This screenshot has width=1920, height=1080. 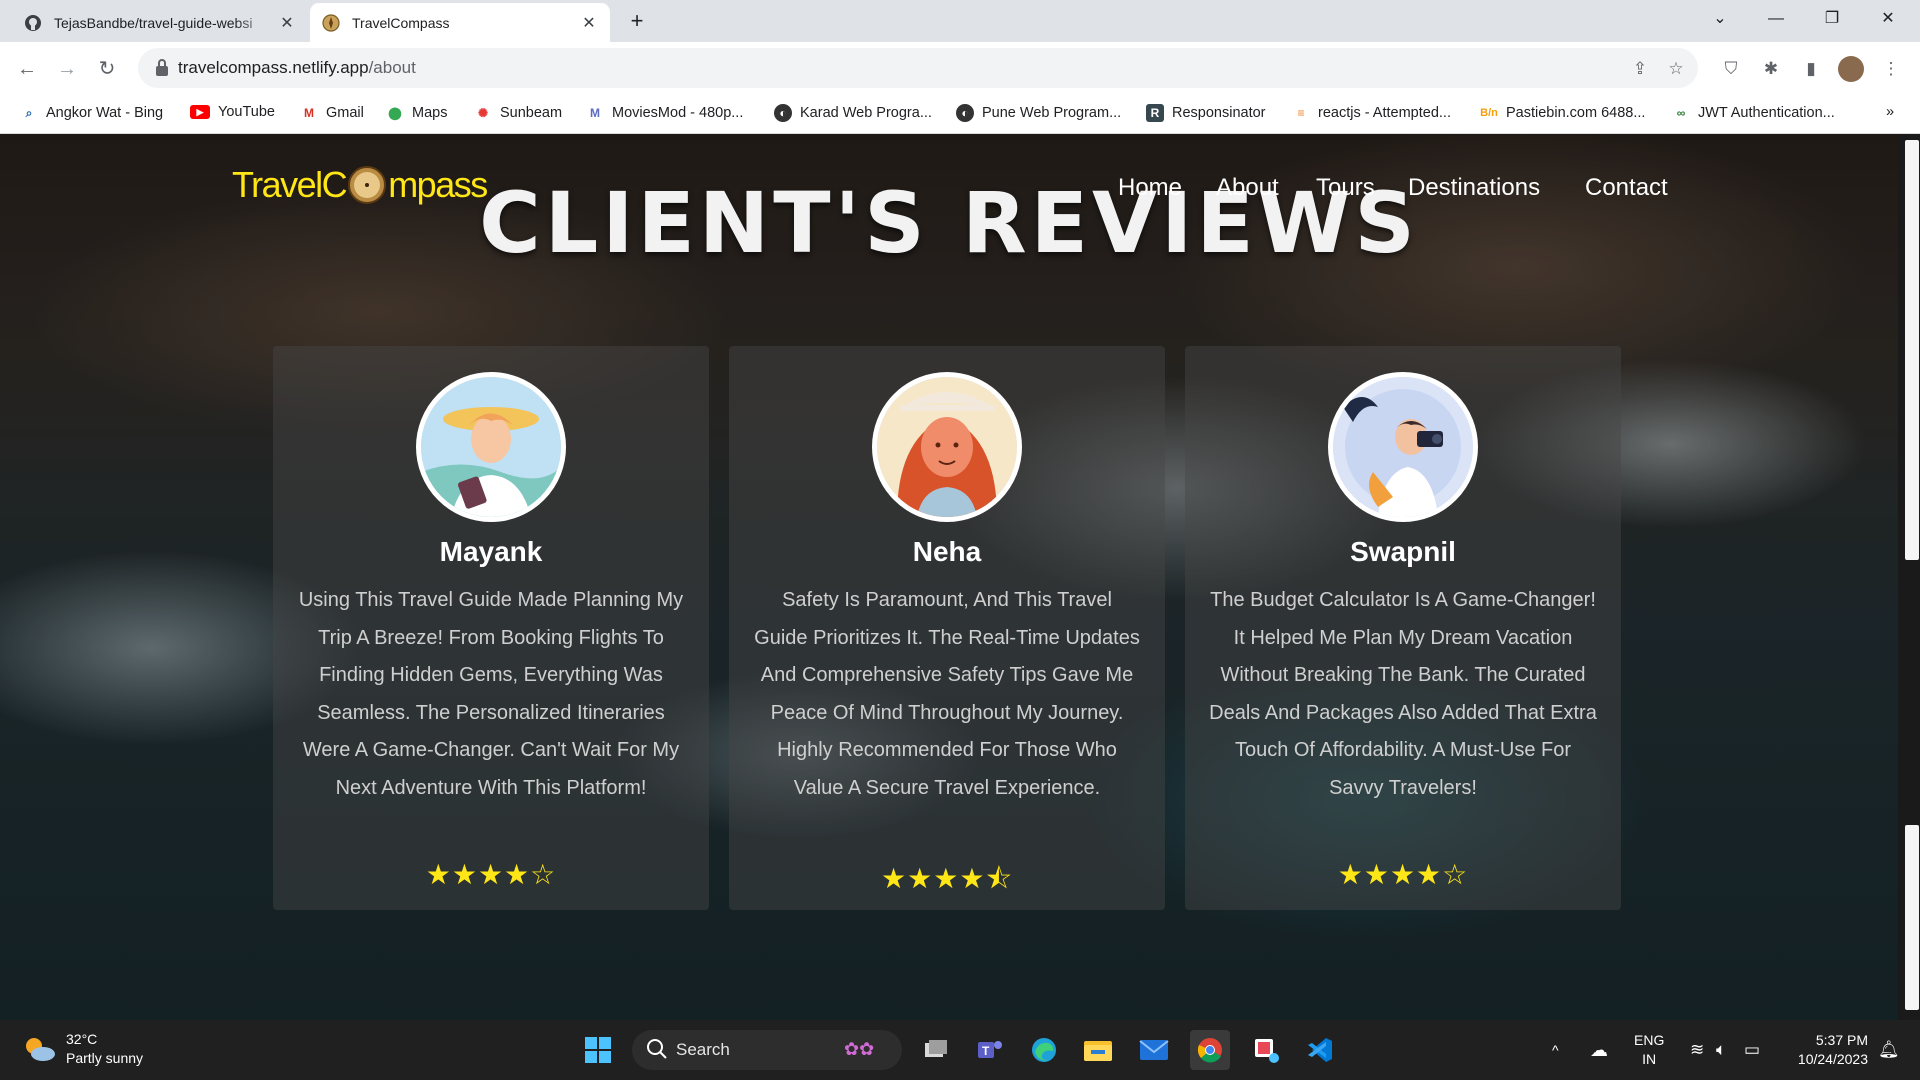 I want to click on teams-icon: T, so click(x=990, y=1050).